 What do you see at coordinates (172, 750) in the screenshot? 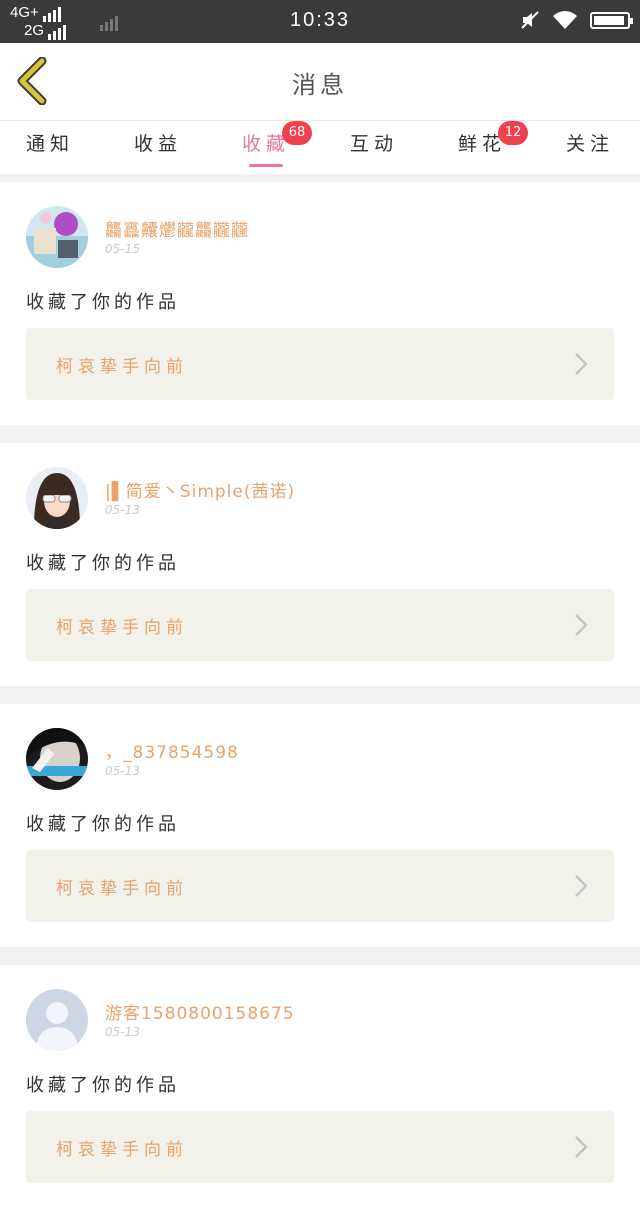
I see `username: ，_837854598` at bounding box center [172, 750].